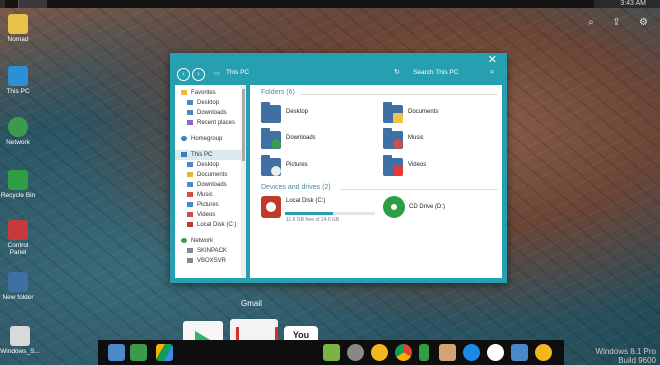  Describe the element at coordinates (276, 144) in the screenshot. I see `download-badge-icon` at that location.